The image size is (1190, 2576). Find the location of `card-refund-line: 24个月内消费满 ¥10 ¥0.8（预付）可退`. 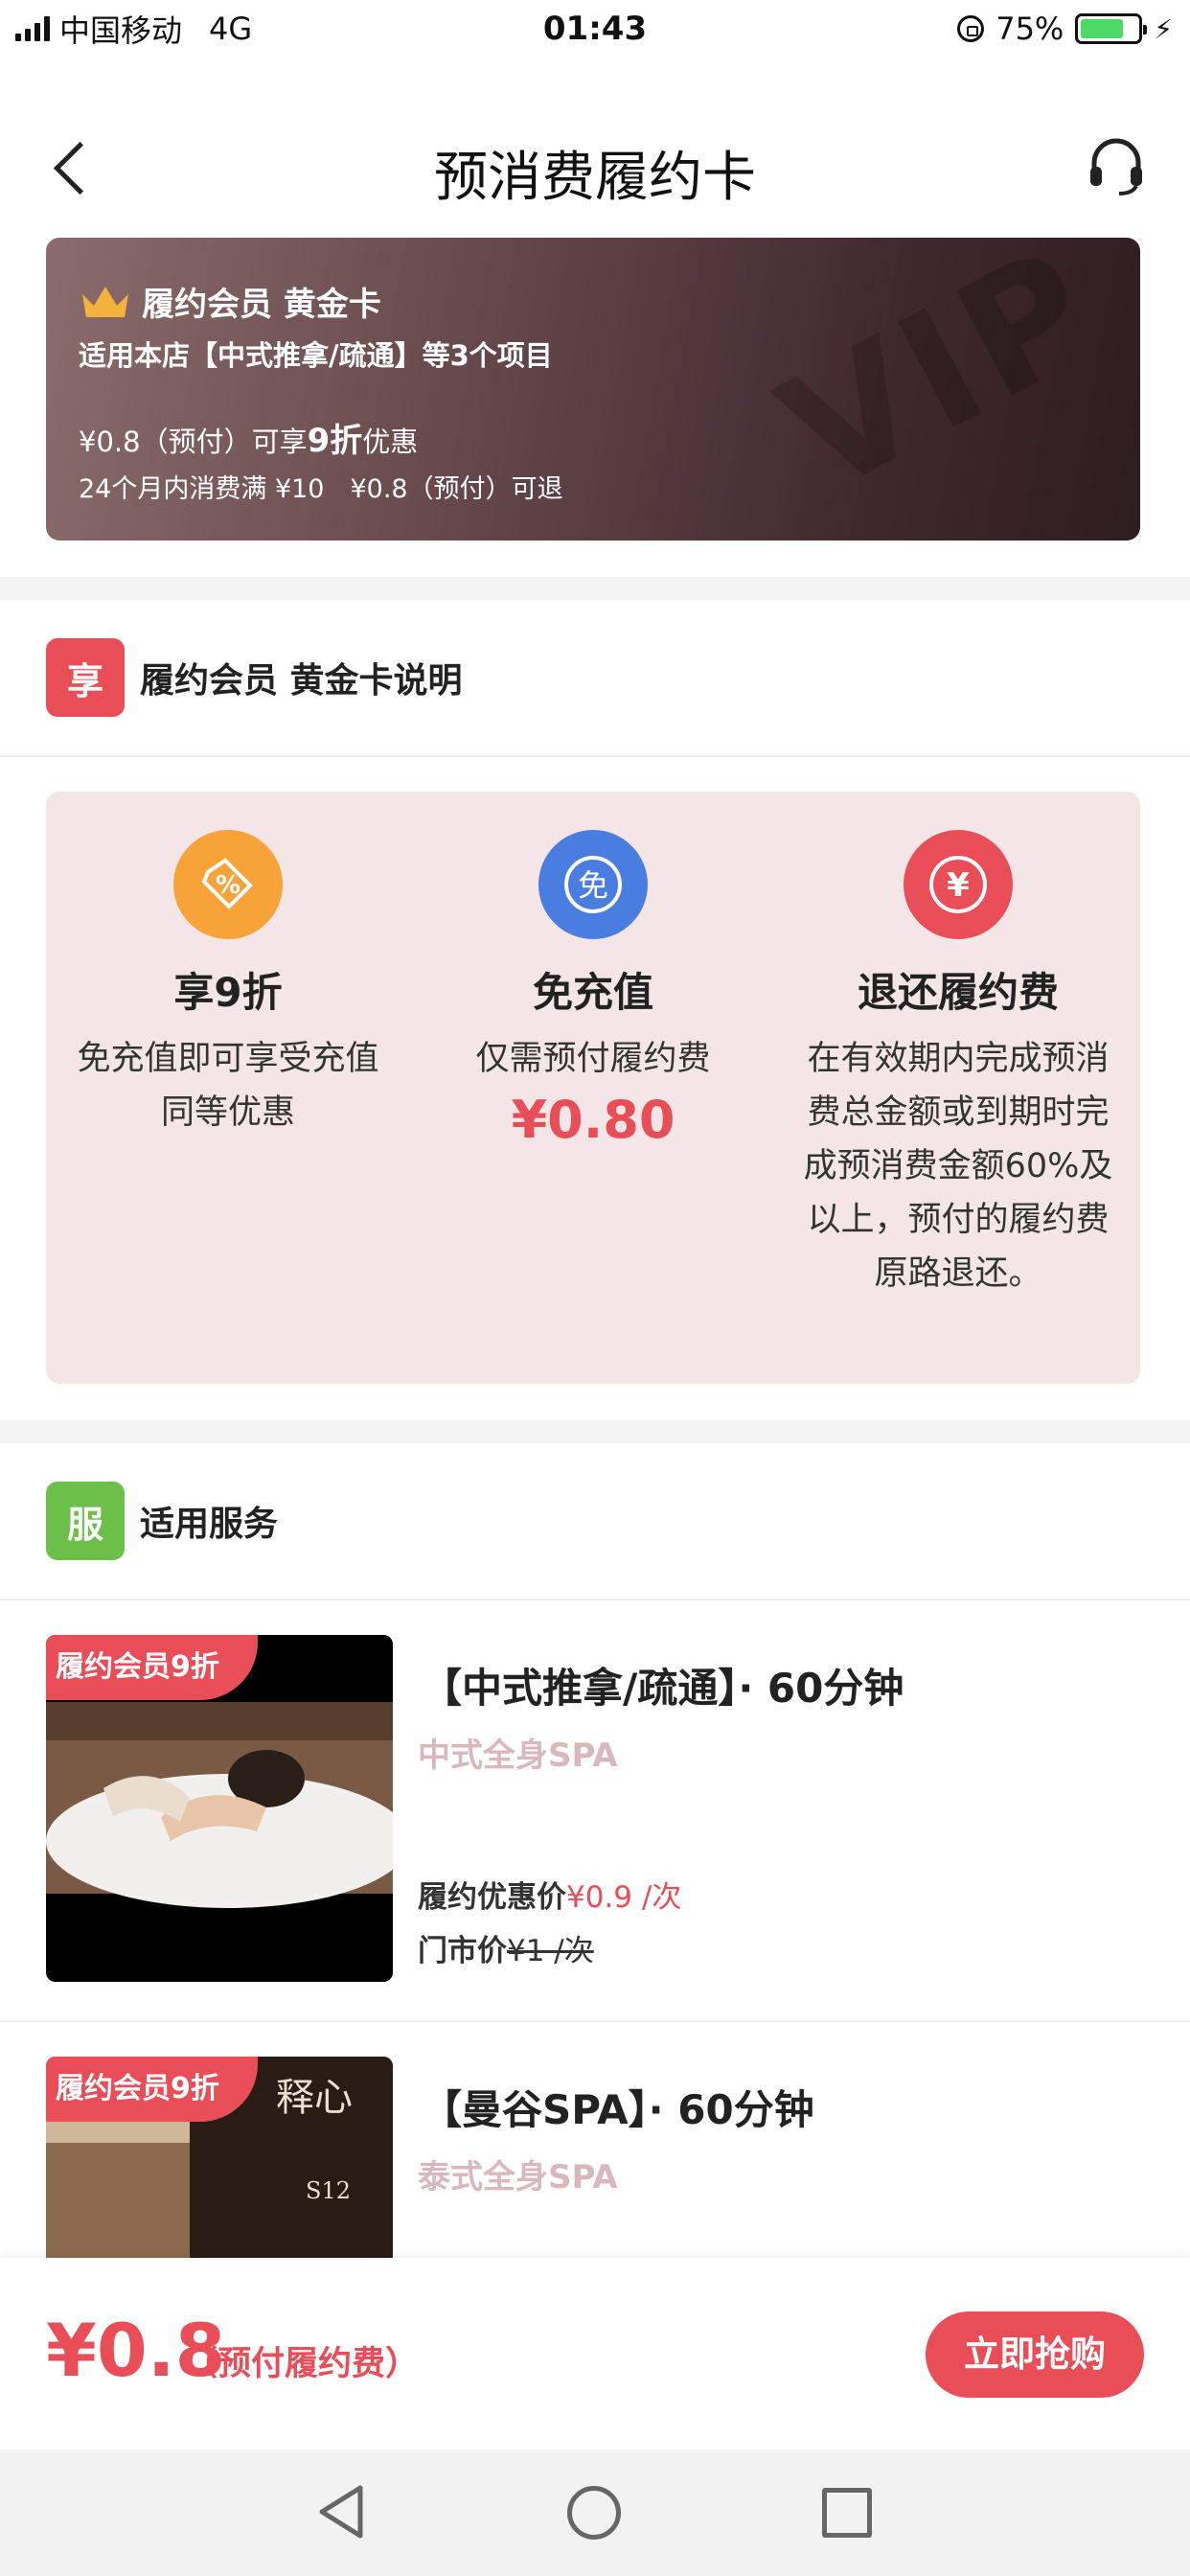

card-refund-line: 24个月内消费满 ¥10 ¥0.8（预付）可退 is located at coordinates (321, 489).